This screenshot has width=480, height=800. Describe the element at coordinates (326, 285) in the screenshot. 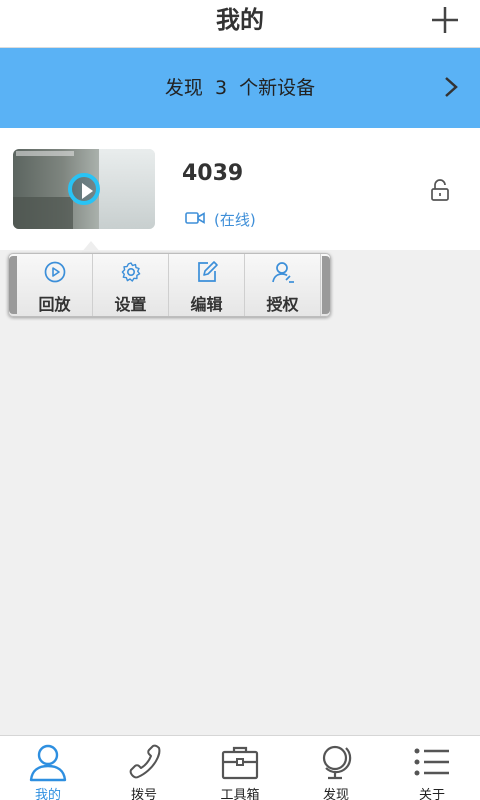

I see `popup-edge-right` at that location.